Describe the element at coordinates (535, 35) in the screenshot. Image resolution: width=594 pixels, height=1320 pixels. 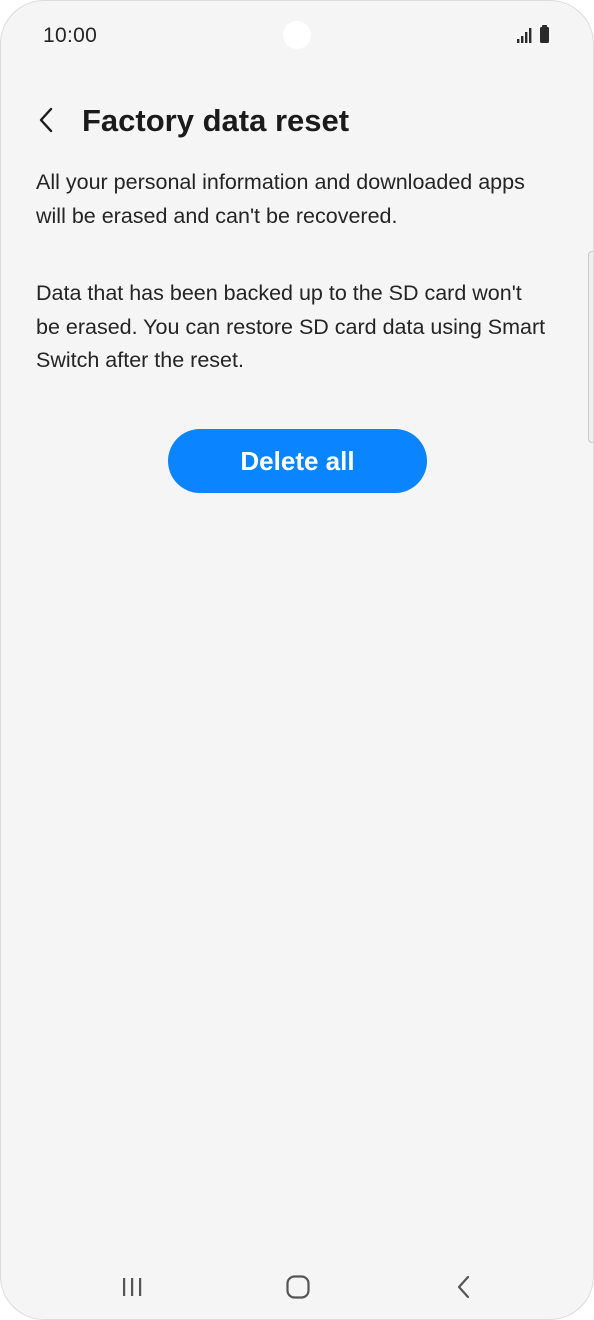
I see `status-icons` at that location.